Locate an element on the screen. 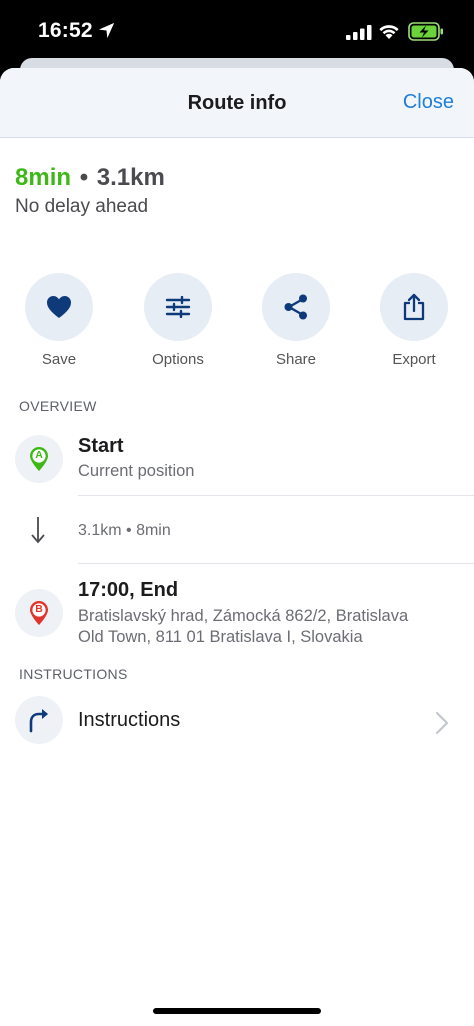 Image resolution: width=474 pixels, height=1026 pixels. share-icon is located at coordinates (295, 307).